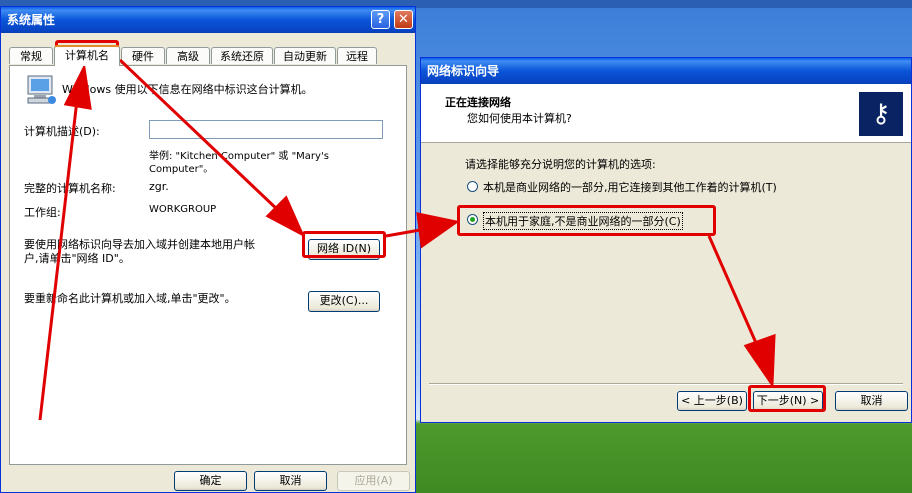 The height and width of the screenshot is (493, 912). What do you see at coordinates (741, 312) in the screenshot?
I see `arrow-home-option-to-next` at bounding box center [741, 312].